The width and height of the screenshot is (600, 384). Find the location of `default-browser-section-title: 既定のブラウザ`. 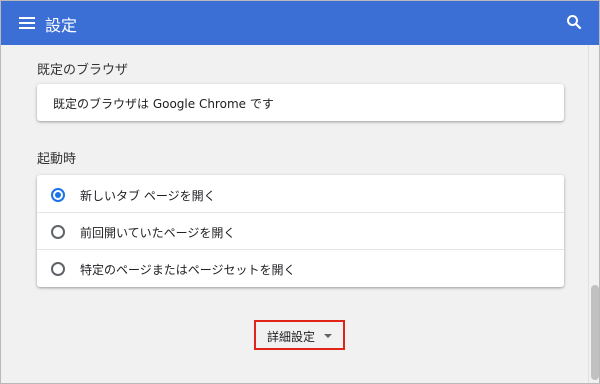

default-browser-section-title: 既定のブラウザ is located at coordinates (83, 70).